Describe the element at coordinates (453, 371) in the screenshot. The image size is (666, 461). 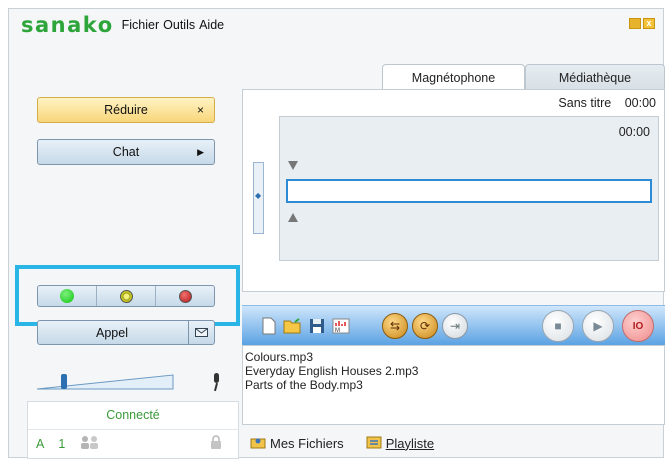
I see `list-item: Everyday English Houses 2.mp3` at that location.